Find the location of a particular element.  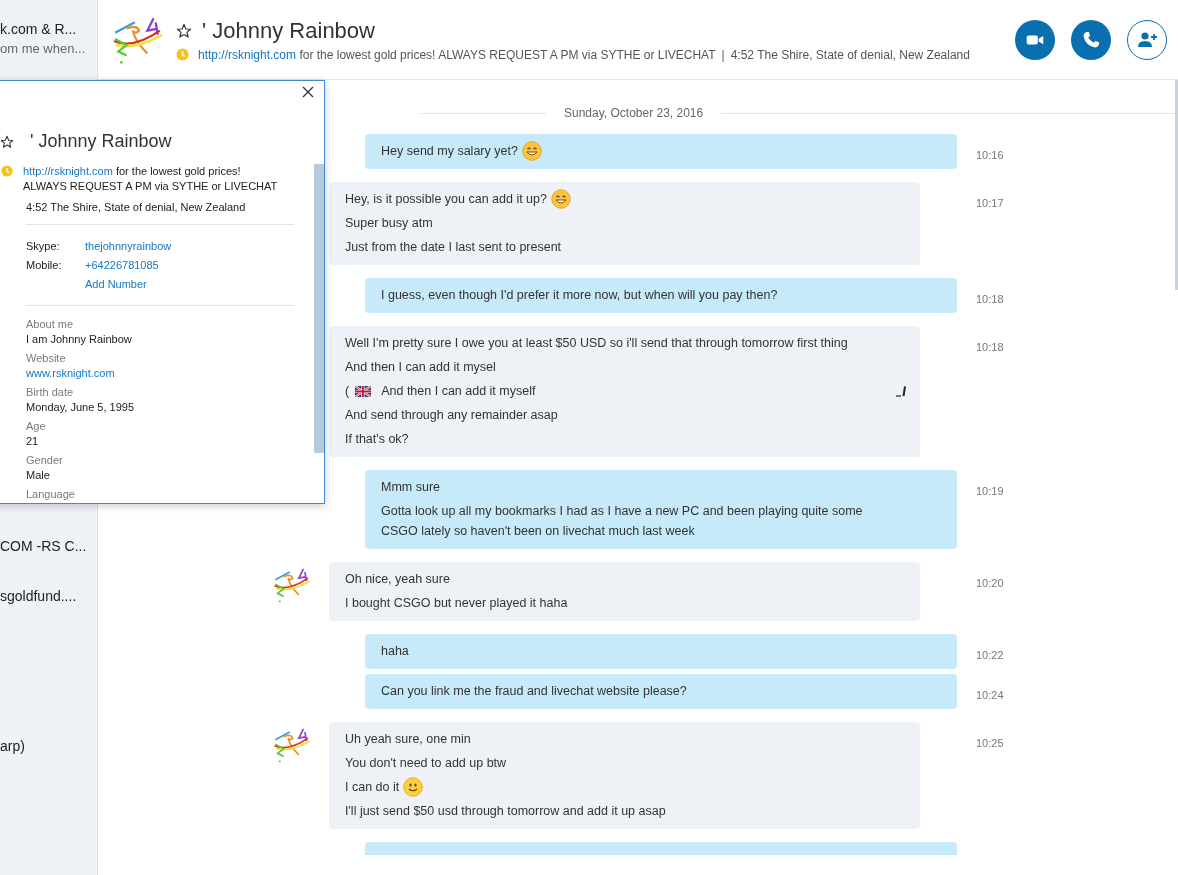

close-button is located at coordinates (308, 92).